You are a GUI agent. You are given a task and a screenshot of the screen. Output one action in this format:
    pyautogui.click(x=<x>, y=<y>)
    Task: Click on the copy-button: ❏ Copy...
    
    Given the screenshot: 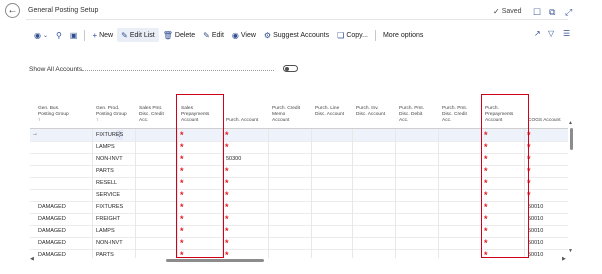 What is the action you would take?
    pyautogui.click(x=352, y=35)
    